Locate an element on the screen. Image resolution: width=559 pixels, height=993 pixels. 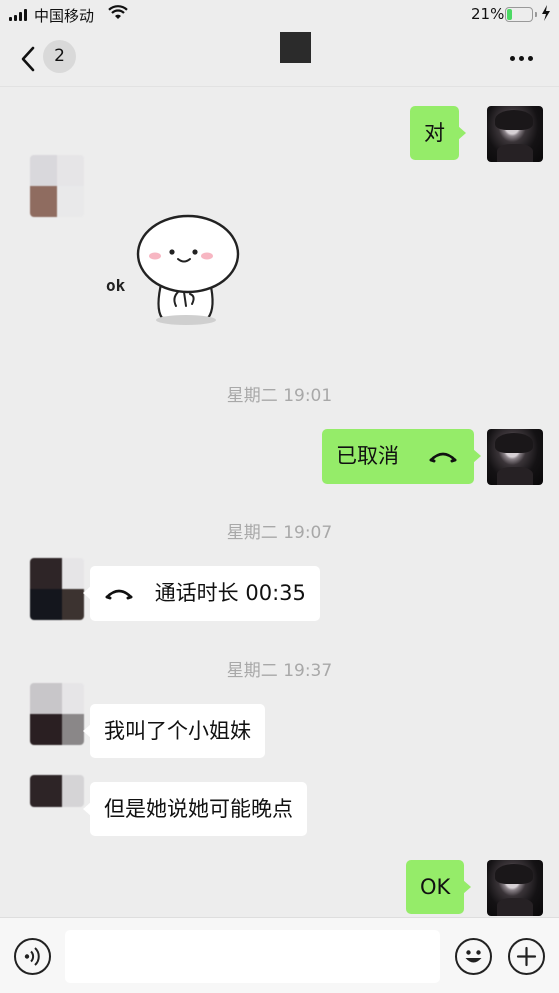
more-dots-icon is located at coordinates (512, 58).